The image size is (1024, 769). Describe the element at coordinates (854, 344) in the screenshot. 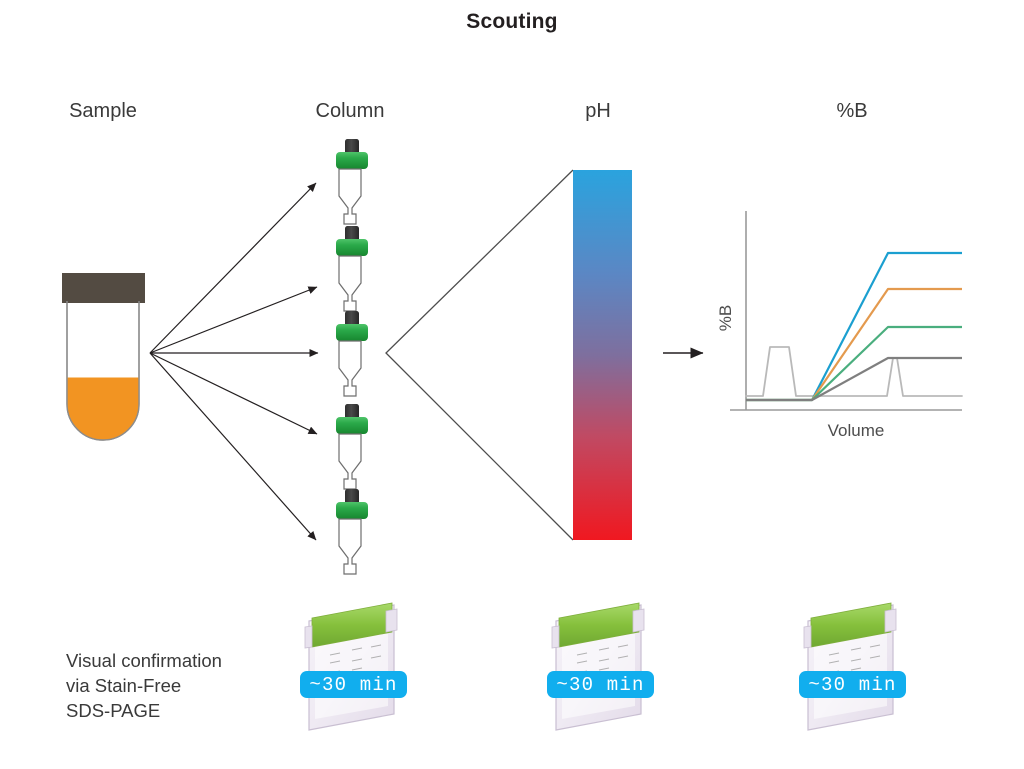

I see `chart-gradient-line-orange` at that location.